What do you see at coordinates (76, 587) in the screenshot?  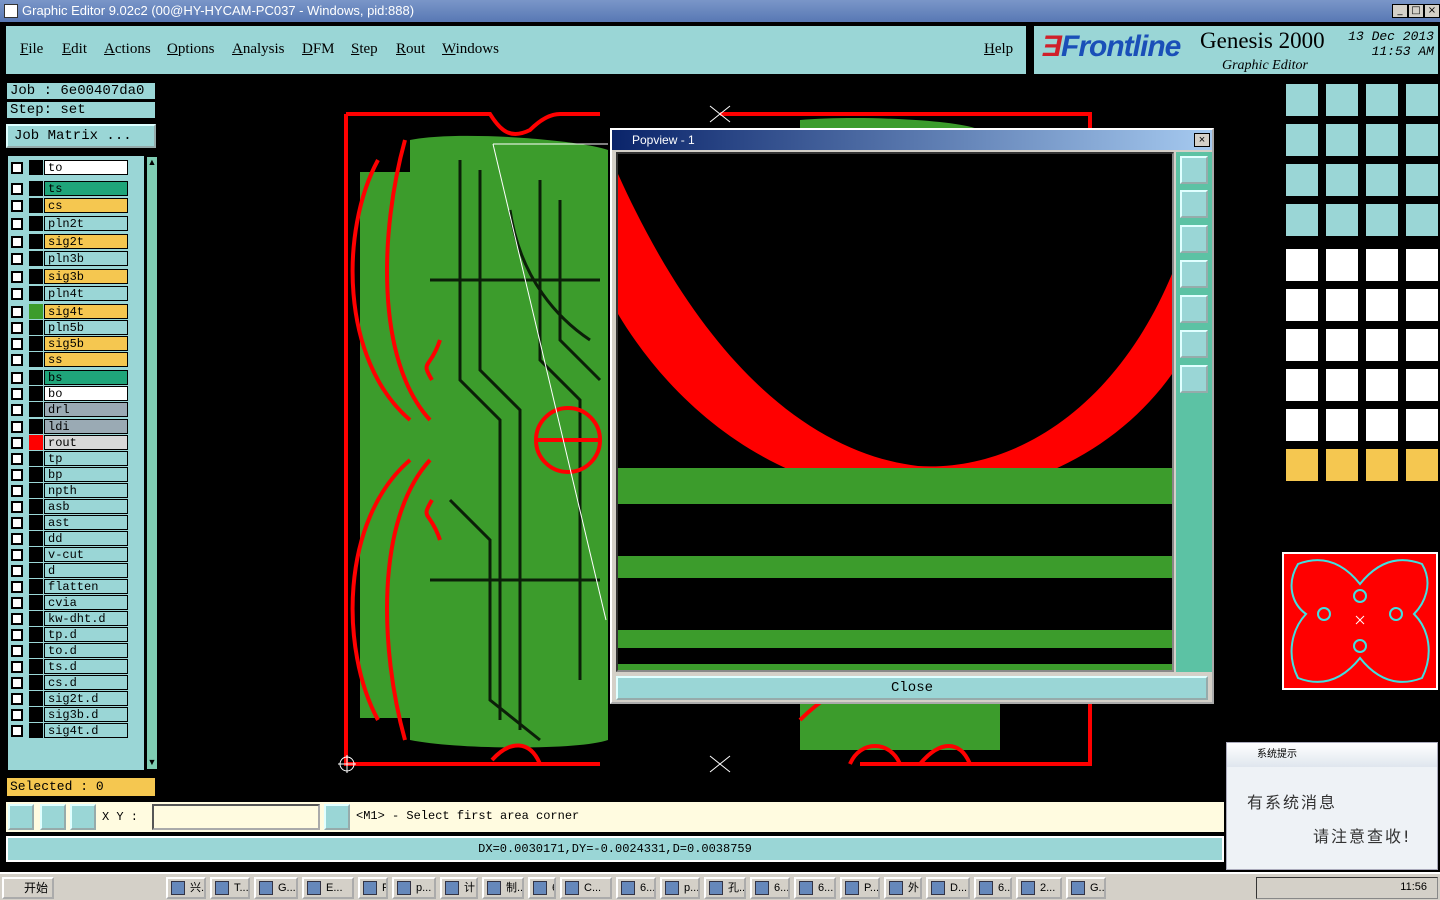 I see `layer-row-flatten: flatten` at bounding box center [76, 587].